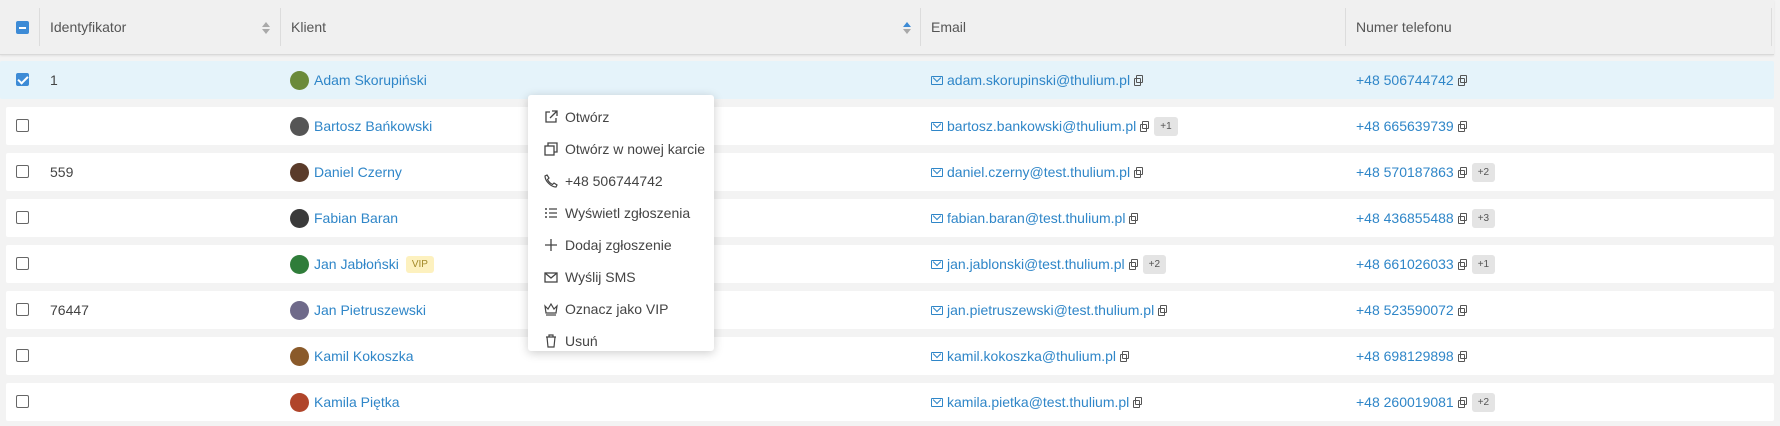  What do you see at coordinates (1405, 310) in the screenshot?
I see `phone-link: +48 523590072` at bounding box center [1405, 310].